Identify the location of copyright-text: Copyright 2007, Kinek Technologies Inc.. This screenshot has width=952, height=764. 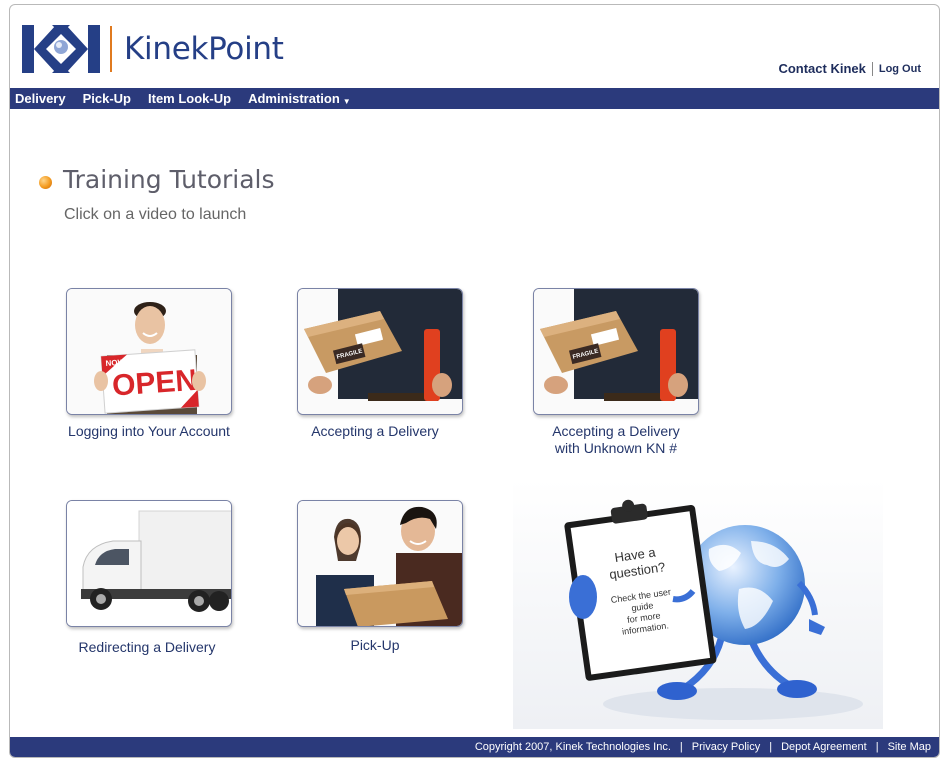
(572, 747).